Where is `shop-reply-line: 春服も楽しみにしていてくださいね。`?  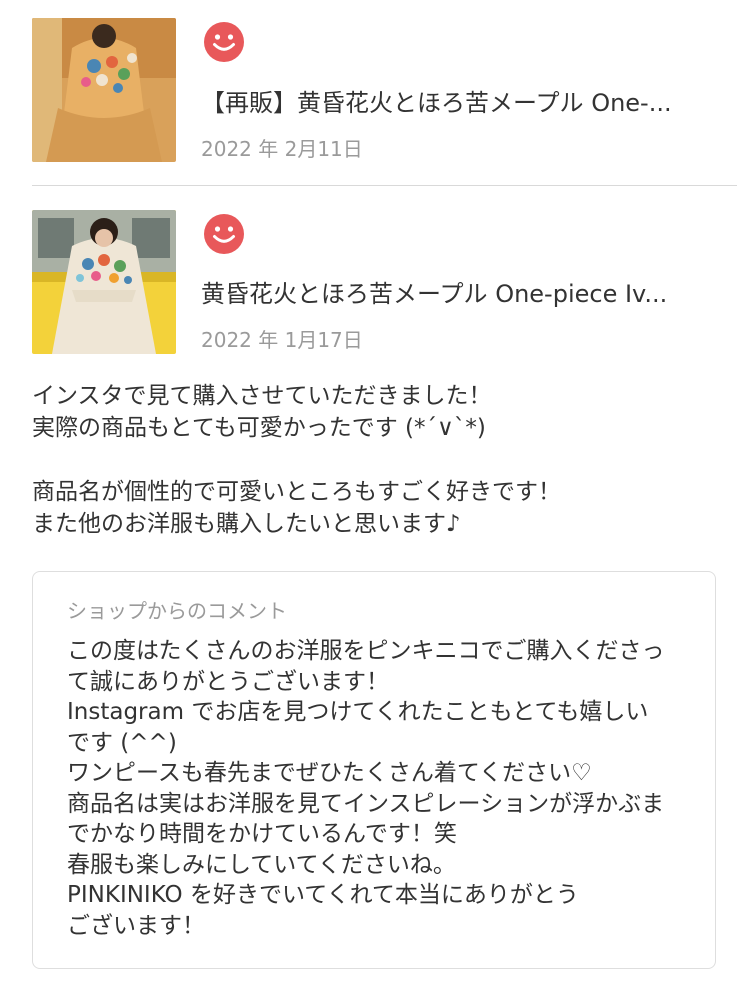
shop-reply-line: 春服も楽しみにしていてくださいね。 is located at coordinates (261, 864).